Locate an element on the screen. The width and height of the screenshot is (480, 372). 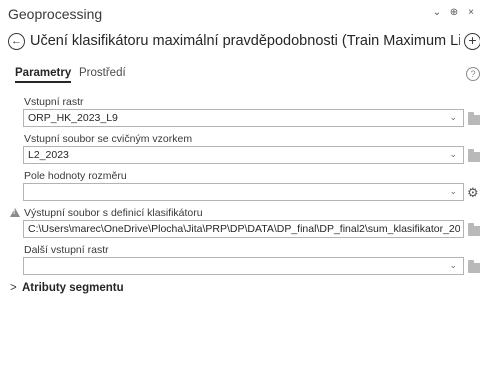
tab-bar: Parametry Prostředí ? is located at coordinates (240, 77).